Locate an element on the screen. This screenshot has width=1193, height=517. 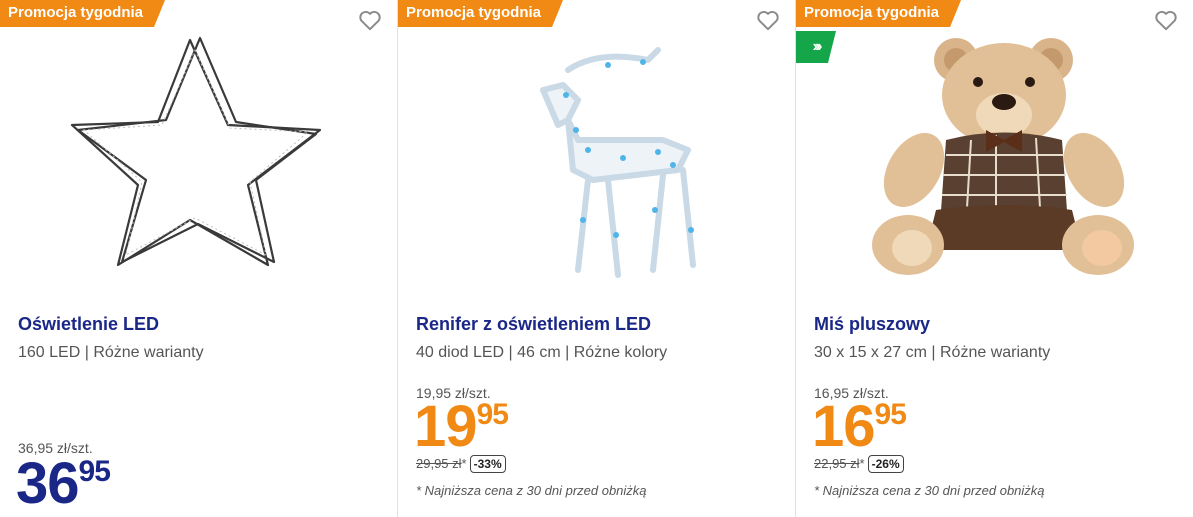
product-subtitle: 160 LED | Różne warianty is located at coordinates (111, 352).